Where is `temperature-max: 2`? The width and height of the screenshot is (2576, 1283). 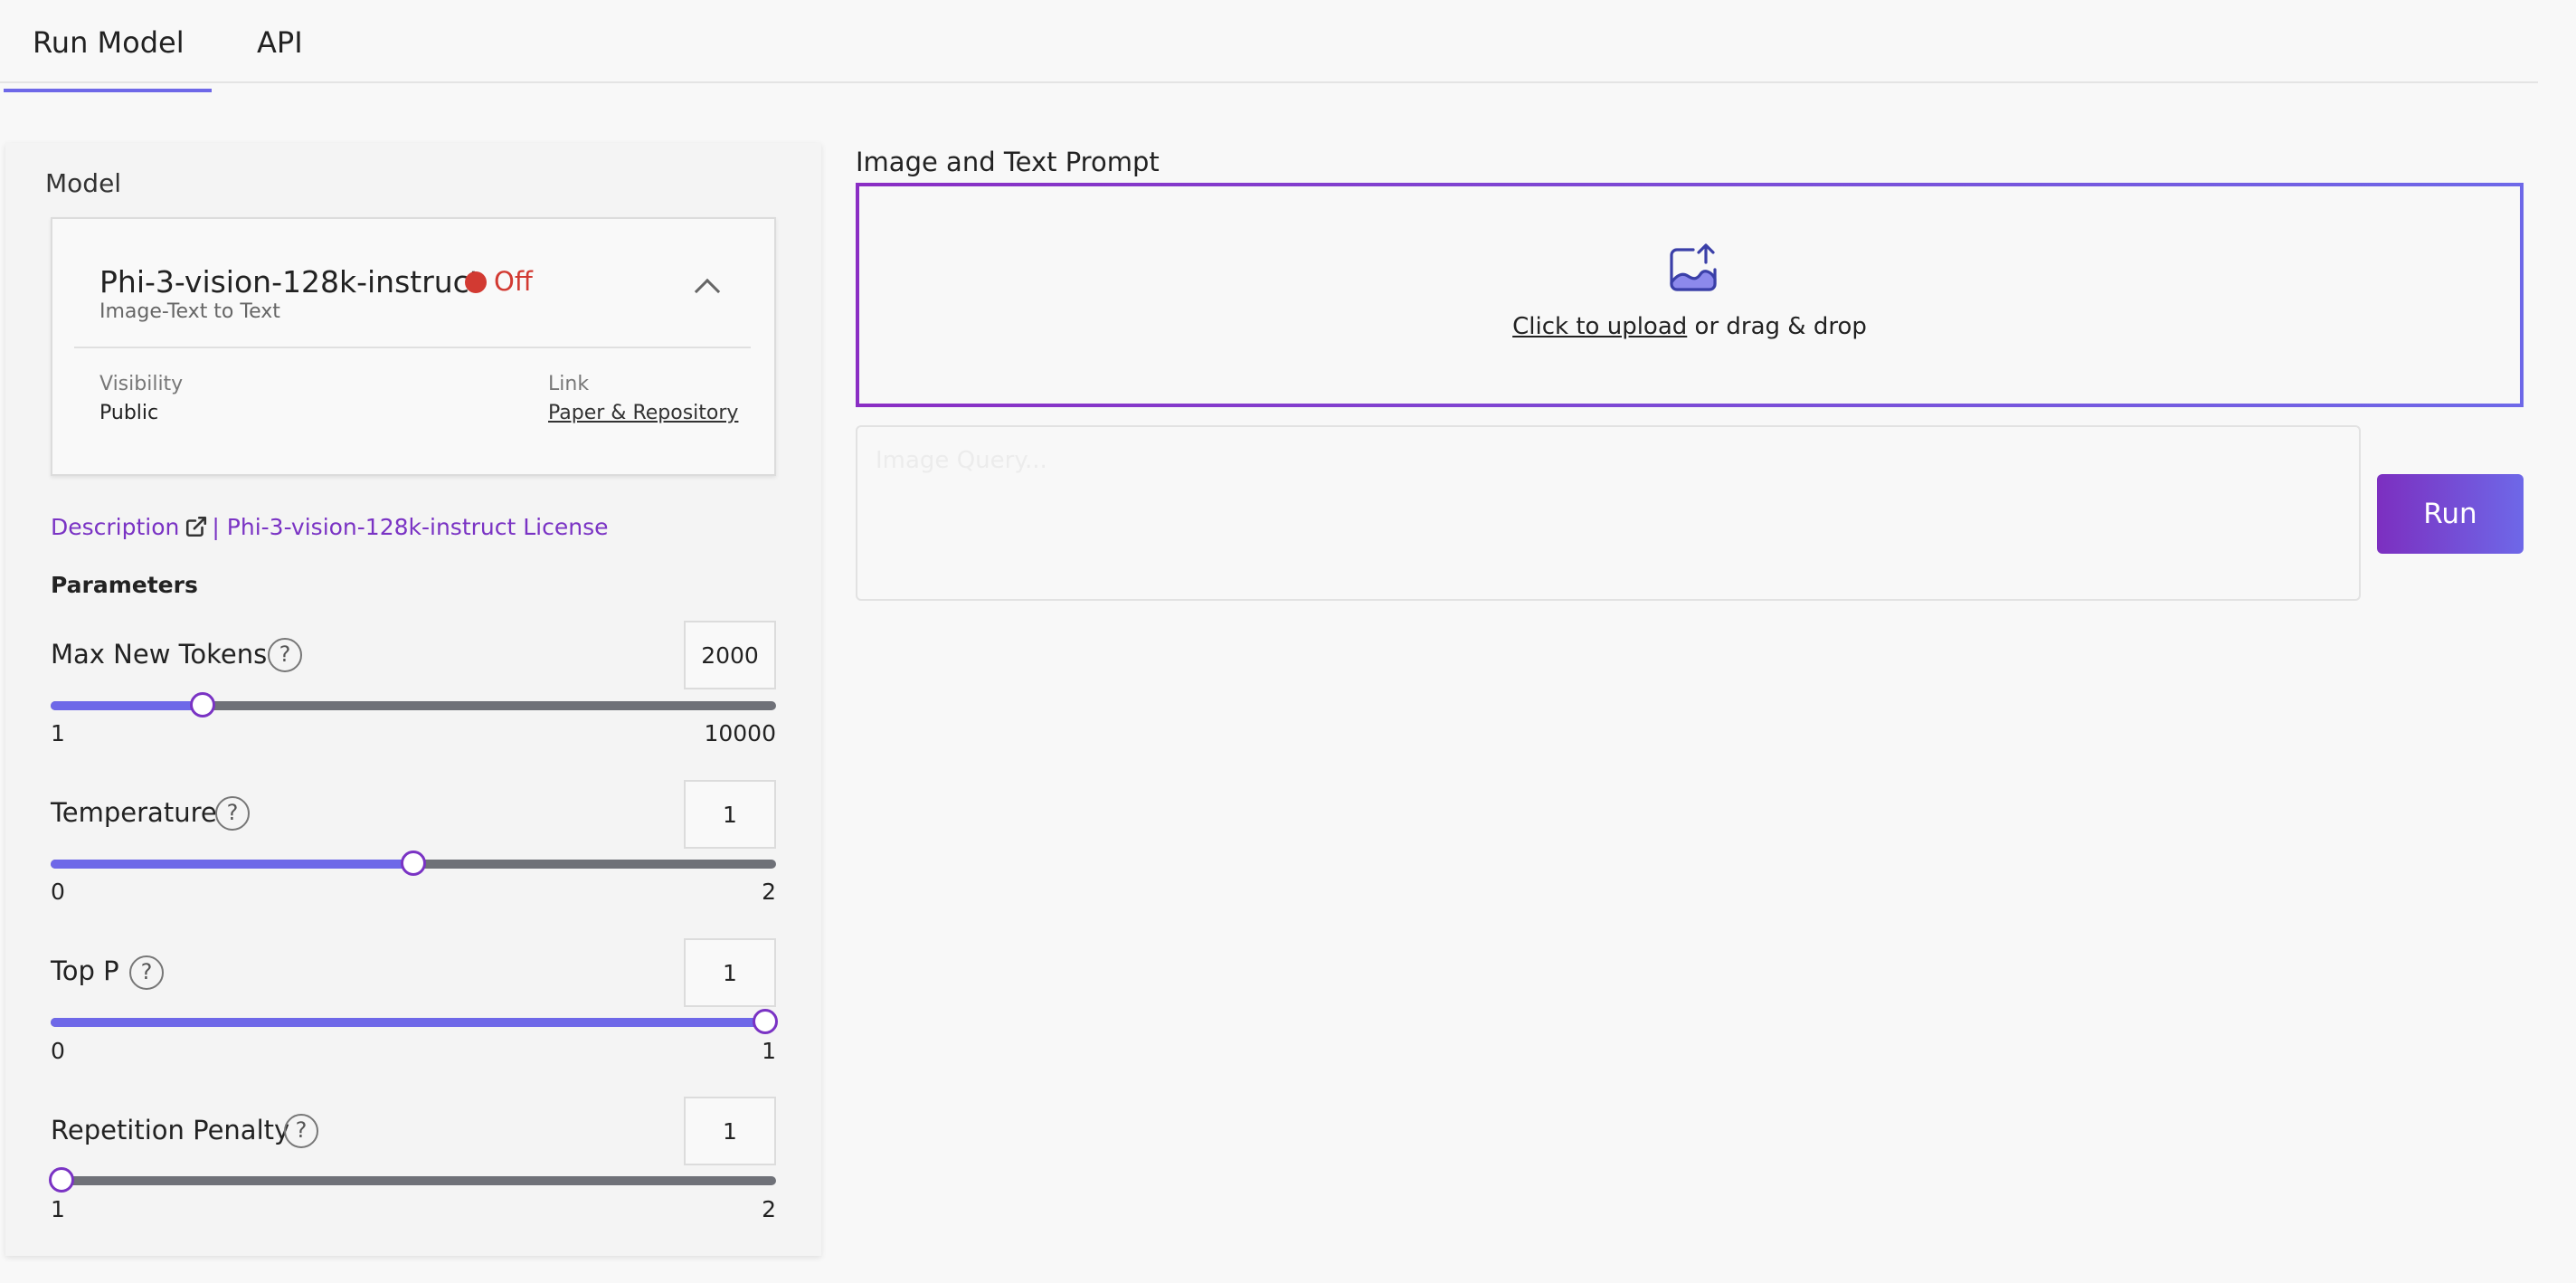
temperature-max: 2 is located at coordinates (769, 892).